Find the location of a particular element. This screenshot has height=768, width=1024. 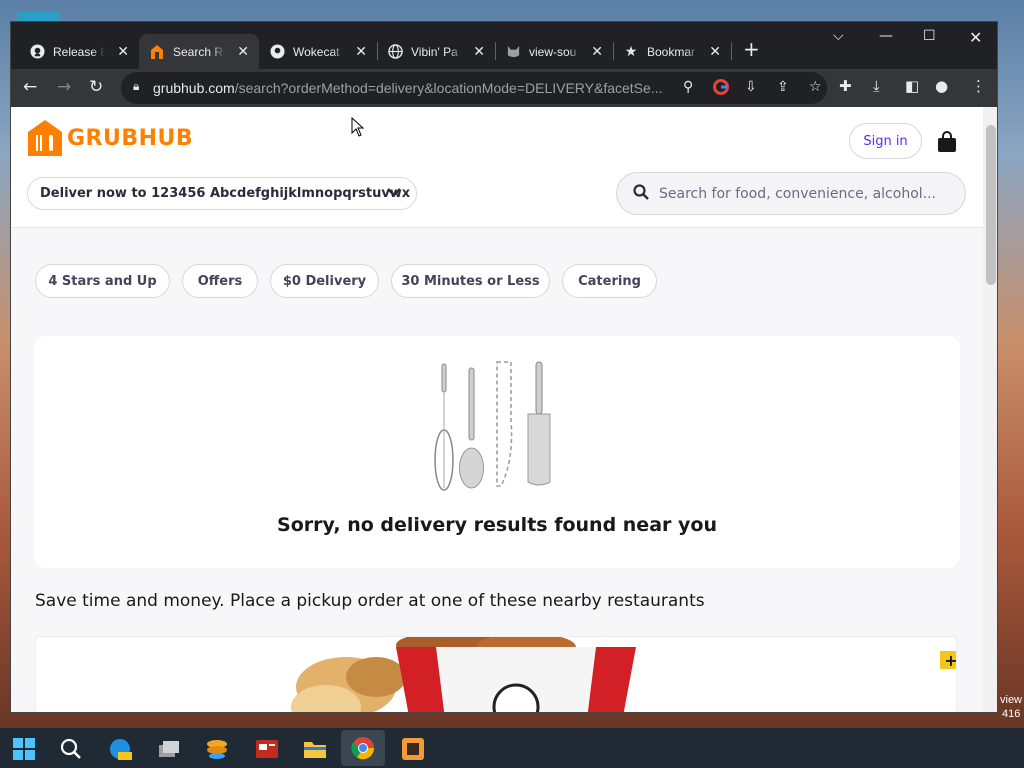

tab-search-results: Search Re ✕ is located at coordinates (199, 51).